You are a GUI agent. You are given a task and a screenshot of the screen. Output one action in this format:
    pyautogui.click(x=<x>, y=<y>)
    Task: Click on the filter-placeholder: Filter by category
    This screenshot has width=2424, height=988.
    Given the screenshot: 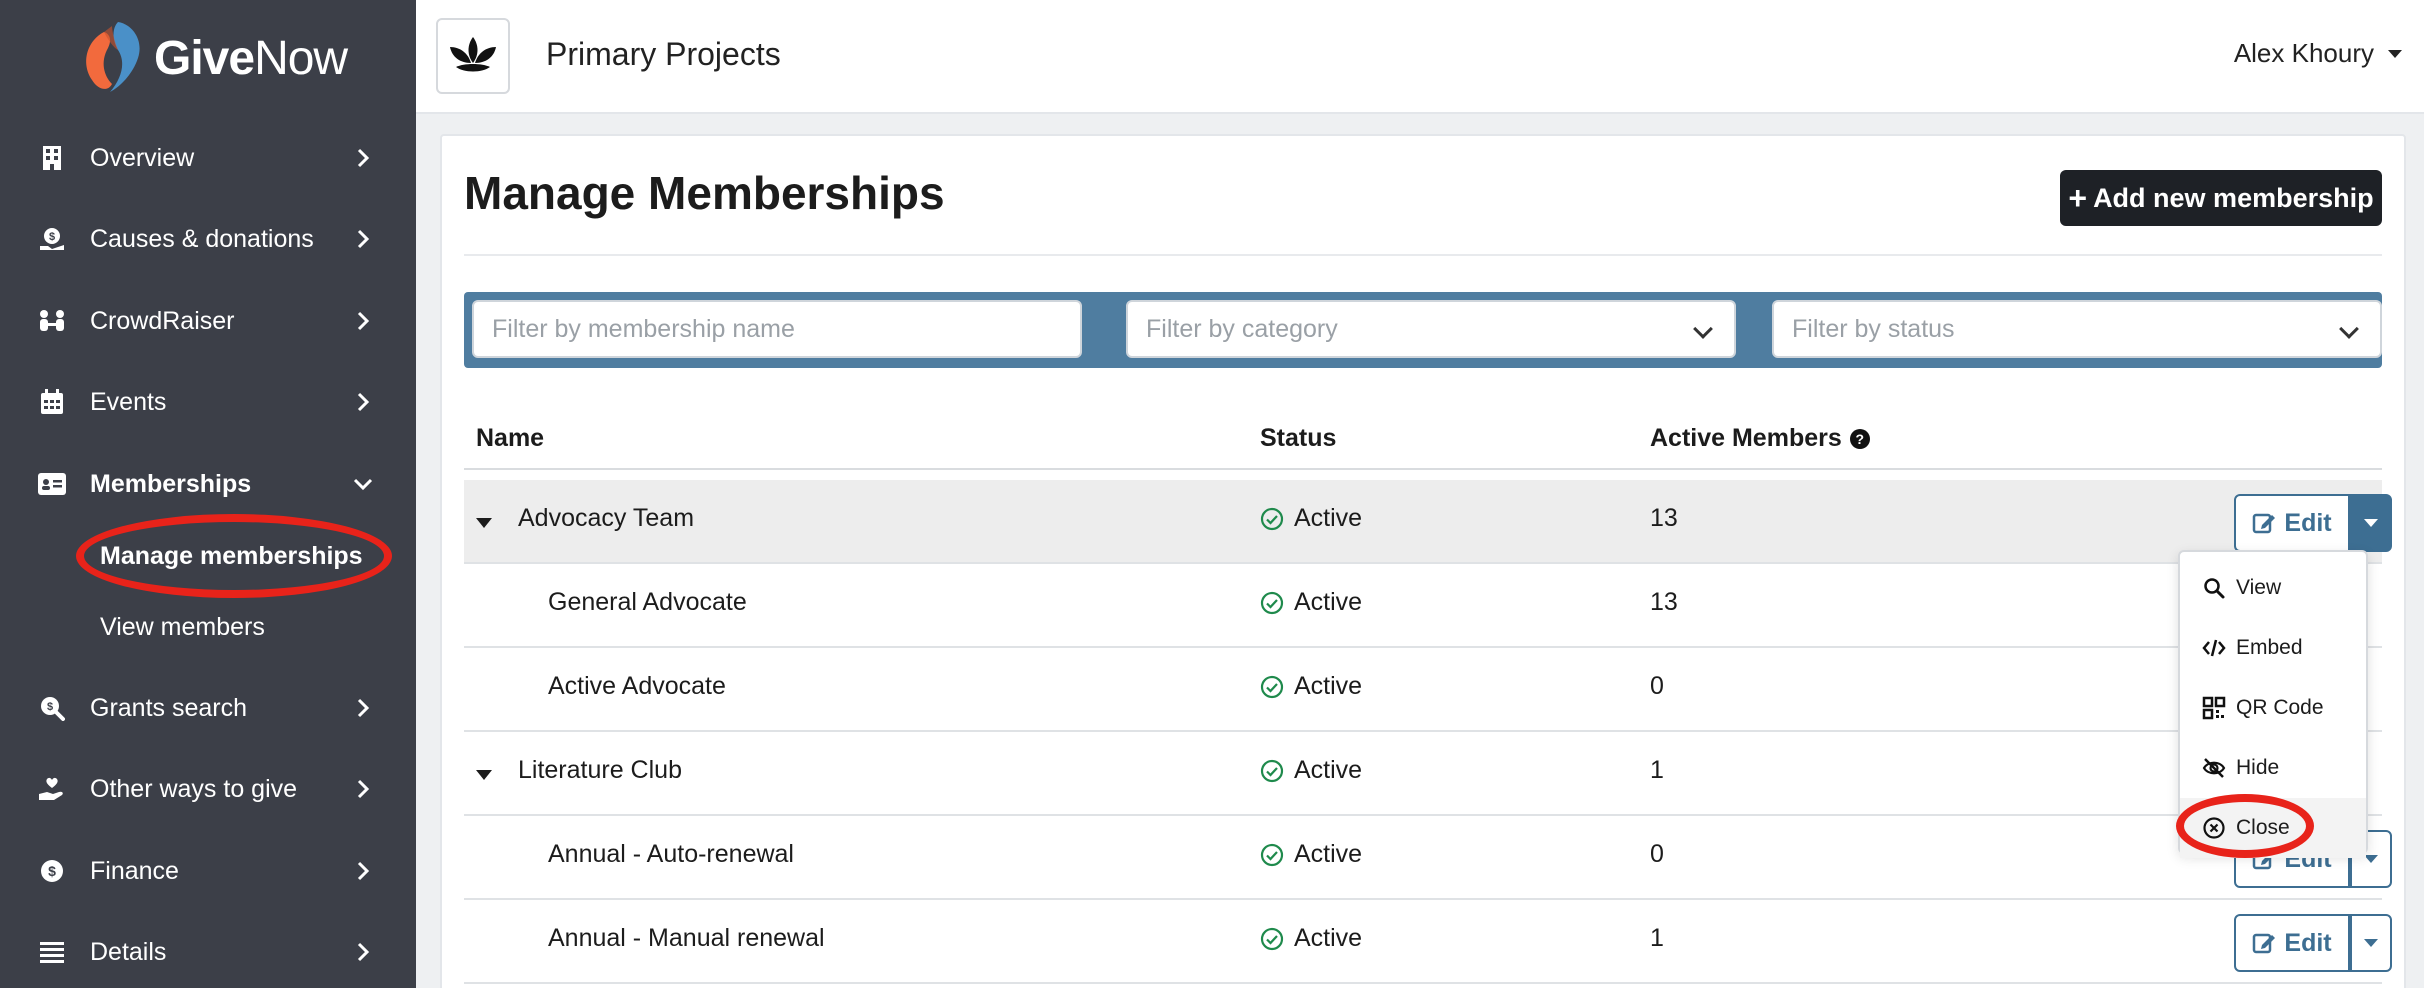 What is the action you would take?
    pyautogui.click(x=1242, y=328)
    